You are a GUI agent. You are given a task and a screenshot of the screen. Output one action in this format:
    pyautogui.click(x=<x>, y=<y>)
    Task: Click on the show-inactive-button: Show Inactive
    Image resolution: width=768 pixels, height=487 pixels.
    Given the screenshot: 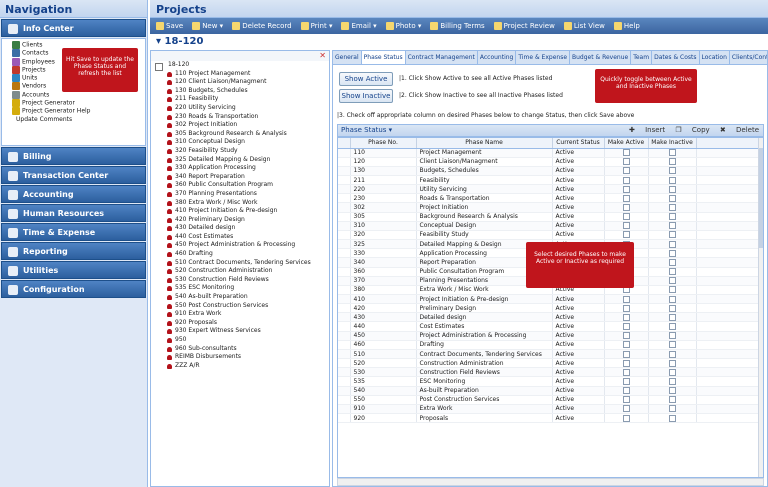 What is the action you would take?
    pyautogui.click(x=366, y=96)
    